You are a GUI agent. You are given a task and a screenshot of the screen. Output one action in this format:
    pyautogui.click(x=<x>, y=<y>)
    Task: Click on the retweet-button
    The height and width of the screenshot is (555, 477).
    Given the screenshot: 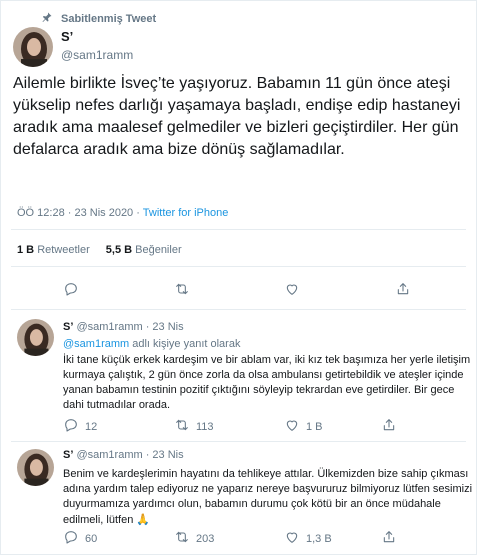 What is the action you would take?
    pyautogui.click(x=182, y=290)
    